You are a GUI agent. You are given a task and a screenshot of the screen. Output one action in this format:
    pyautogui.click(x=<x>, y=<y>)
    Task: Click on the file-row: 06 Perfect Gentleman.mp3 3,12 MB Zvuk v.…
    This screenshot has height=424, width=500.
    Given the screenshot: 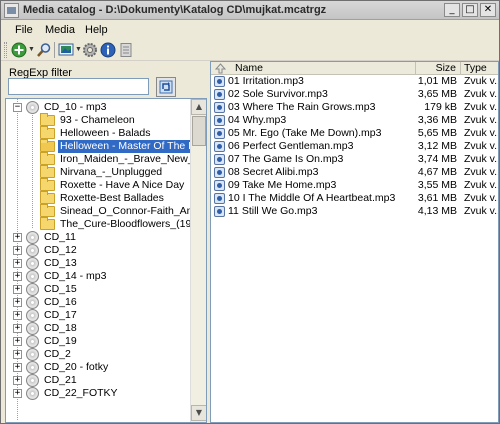 What is the action you would take?
    pyautogui.click(x=354, y=146)
    